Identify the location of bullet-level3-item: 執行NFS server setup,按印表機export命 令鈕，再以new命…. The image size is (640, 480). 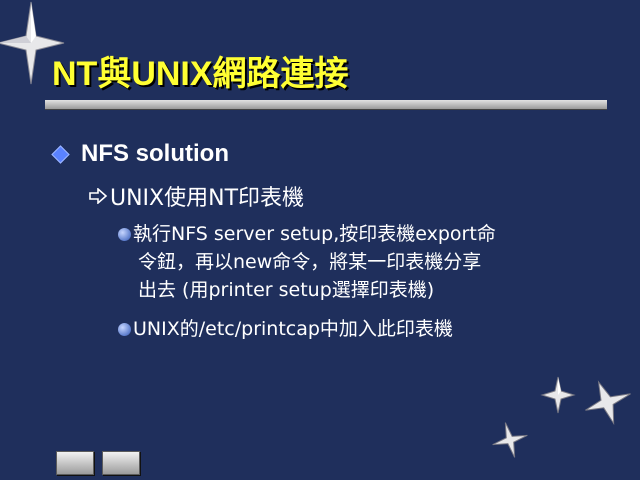
(358, 262).